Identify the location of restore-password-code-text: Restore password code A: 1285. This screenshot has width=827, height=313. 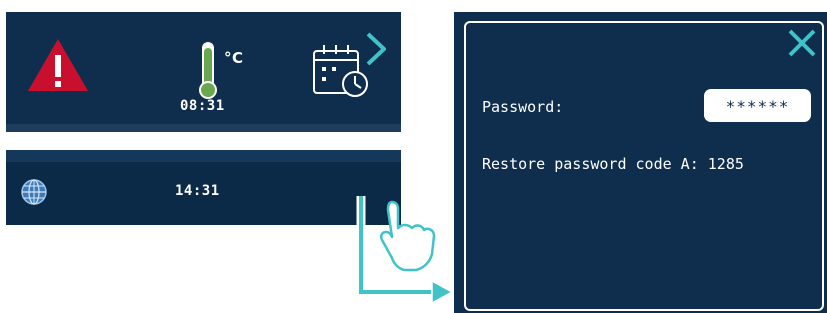
(613, 164).